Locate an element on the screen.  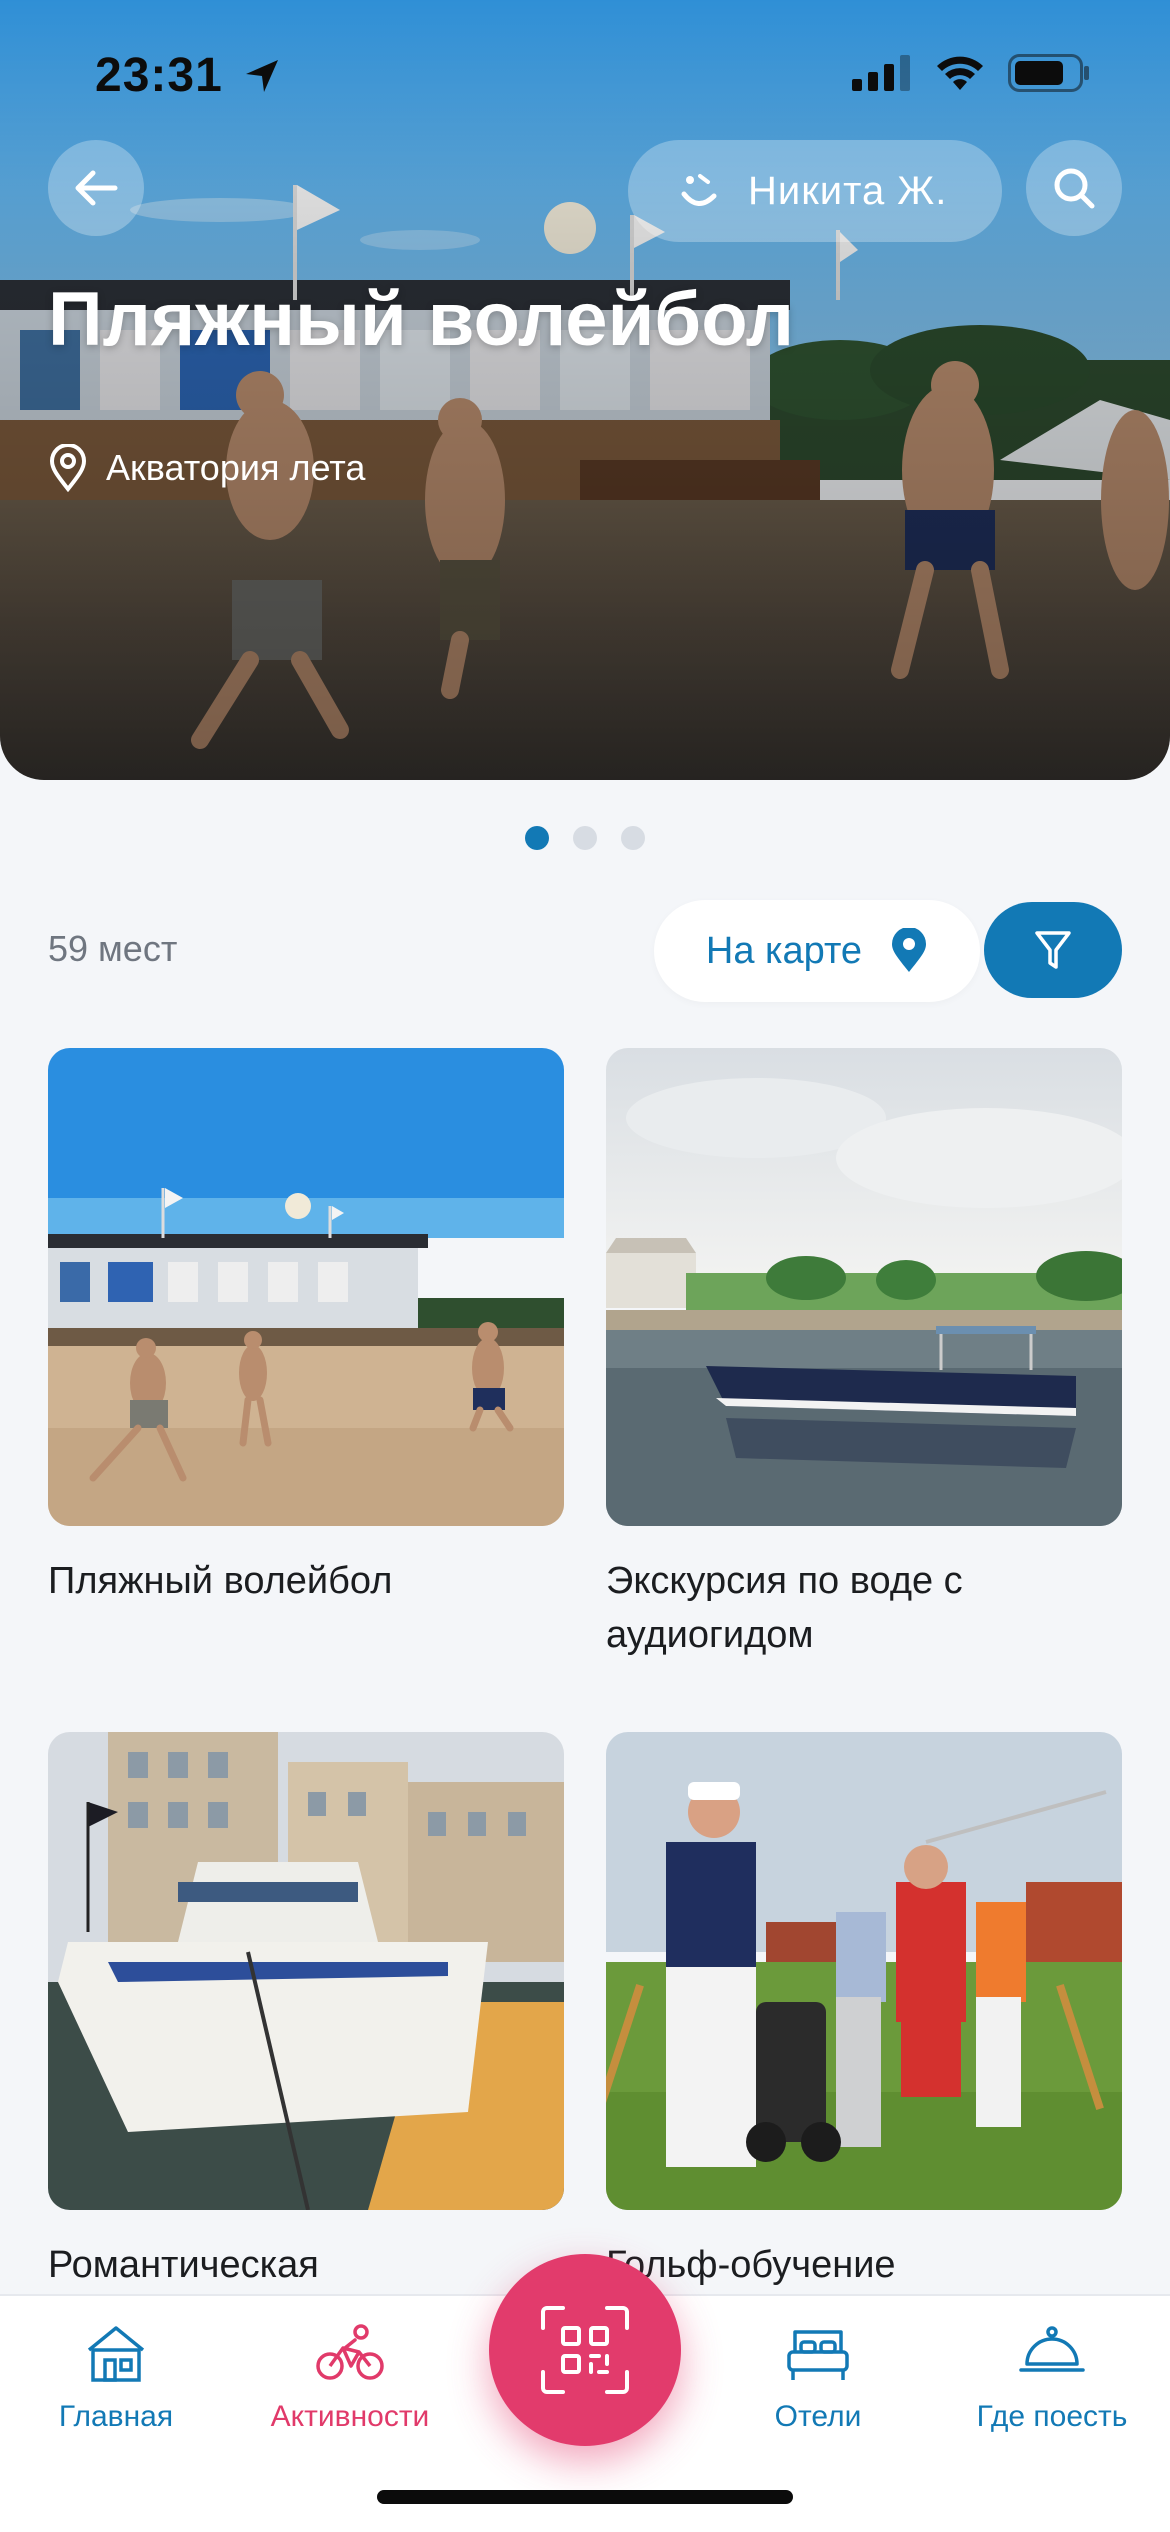
qr-scan-icon is located at coordinates (585, 2350).